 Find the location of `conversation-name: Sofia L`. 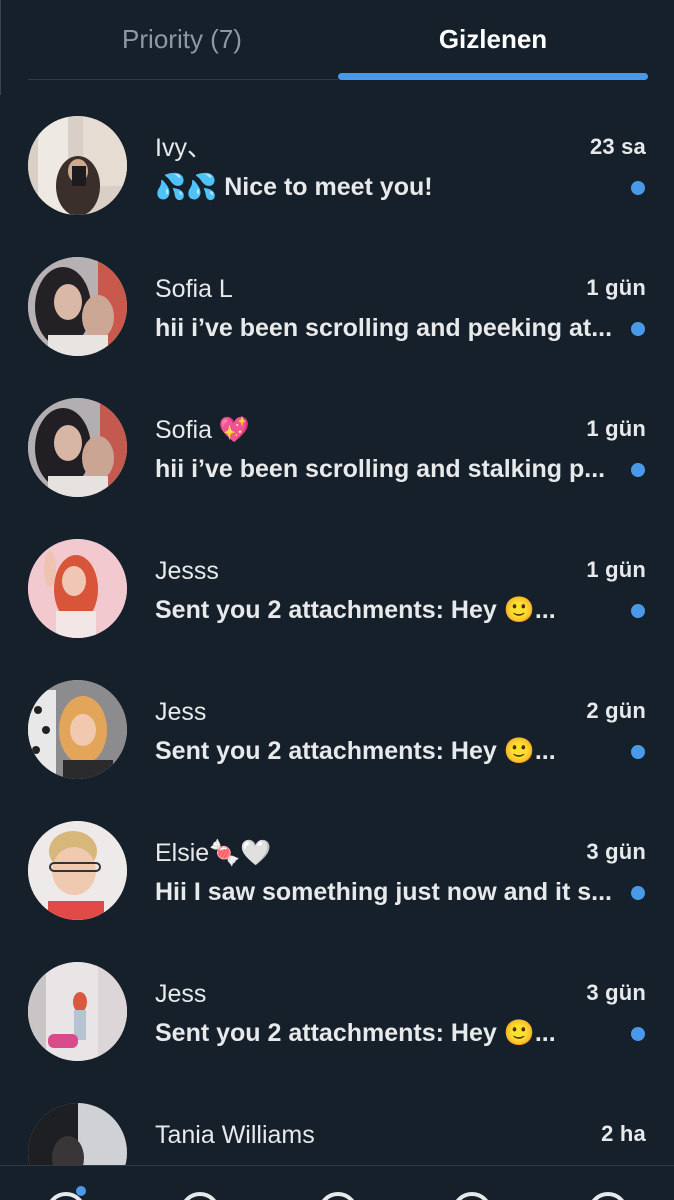

conversation-name: Sofia L is located at coordinates (194, 289).